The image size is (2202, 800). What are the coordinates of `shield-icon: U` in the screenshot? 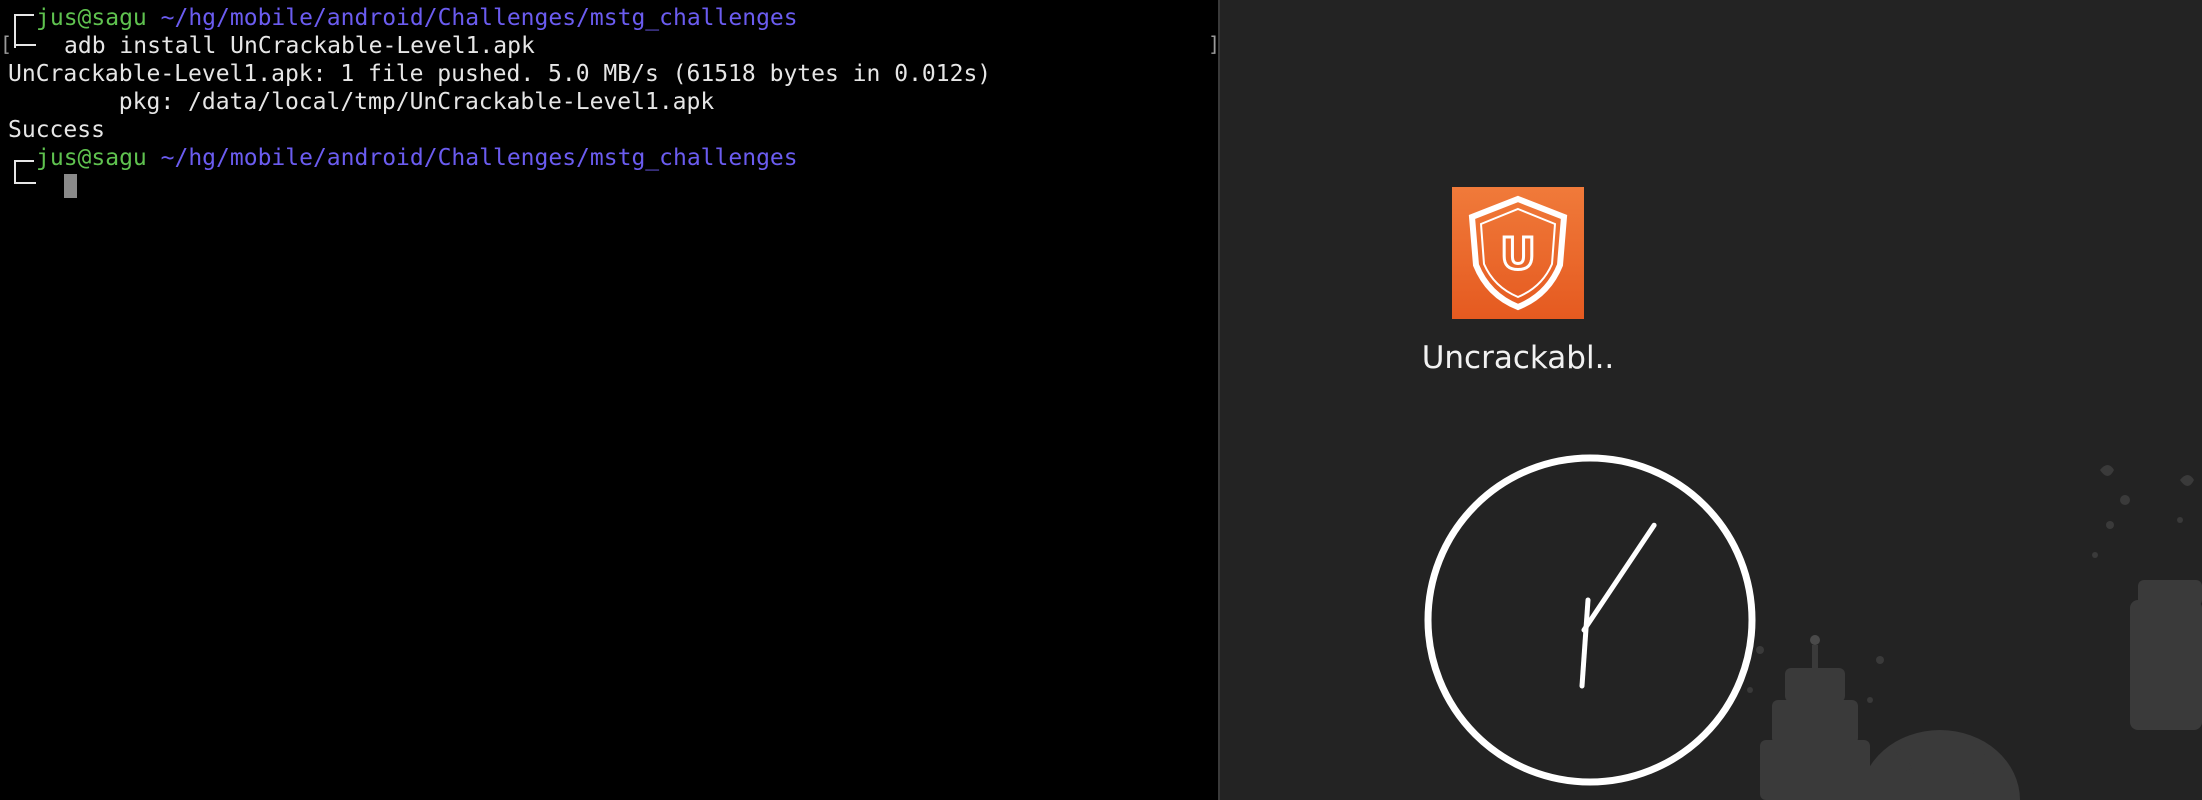 It's located at (1518, 253).